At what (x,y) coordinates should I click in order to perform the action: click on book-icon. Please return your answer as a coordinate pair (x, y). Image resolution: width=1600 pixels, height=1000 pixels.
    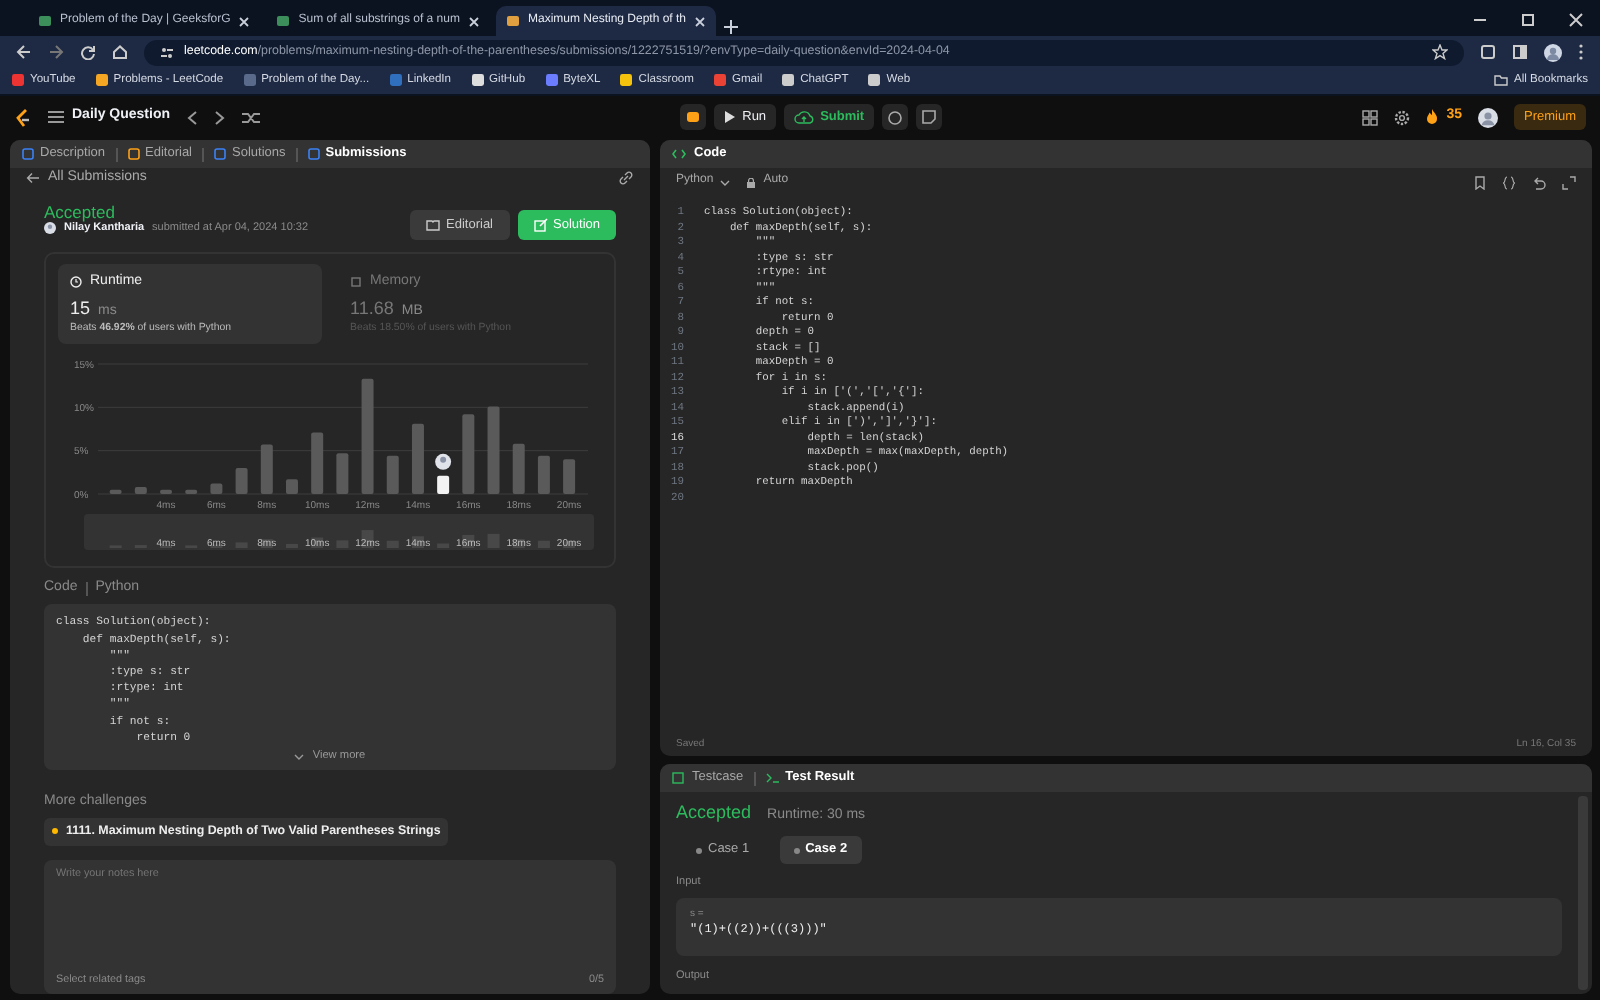
    Looking at the image, I should click on (433, 224).